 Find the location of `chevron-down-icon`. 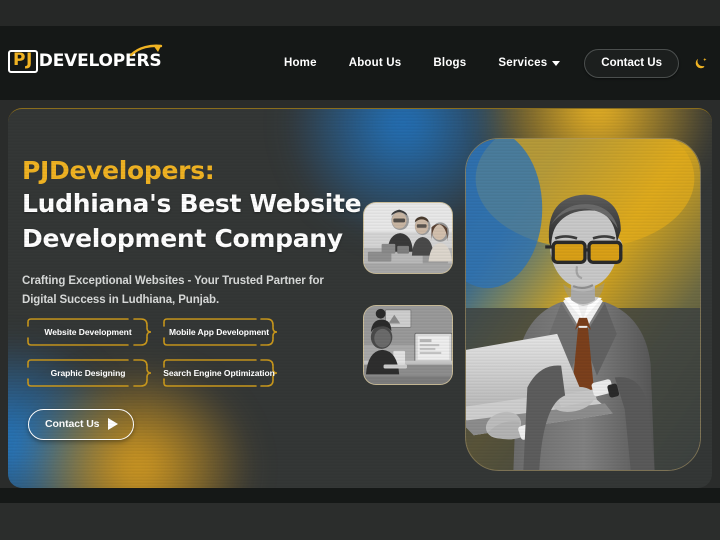

chevron-down-icon is located at coordinates (556, 63).